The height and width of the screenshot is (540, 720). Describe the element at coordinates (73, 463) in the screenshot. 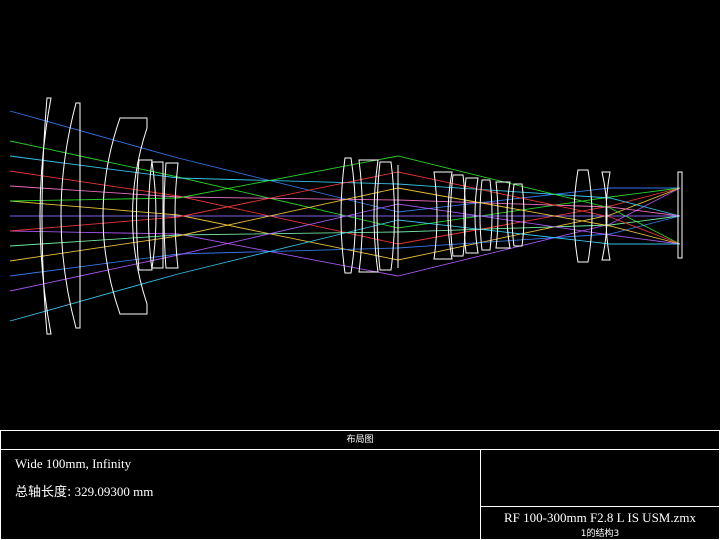

I see `configuration-description: Wide 100mm, Infinity` at that location.